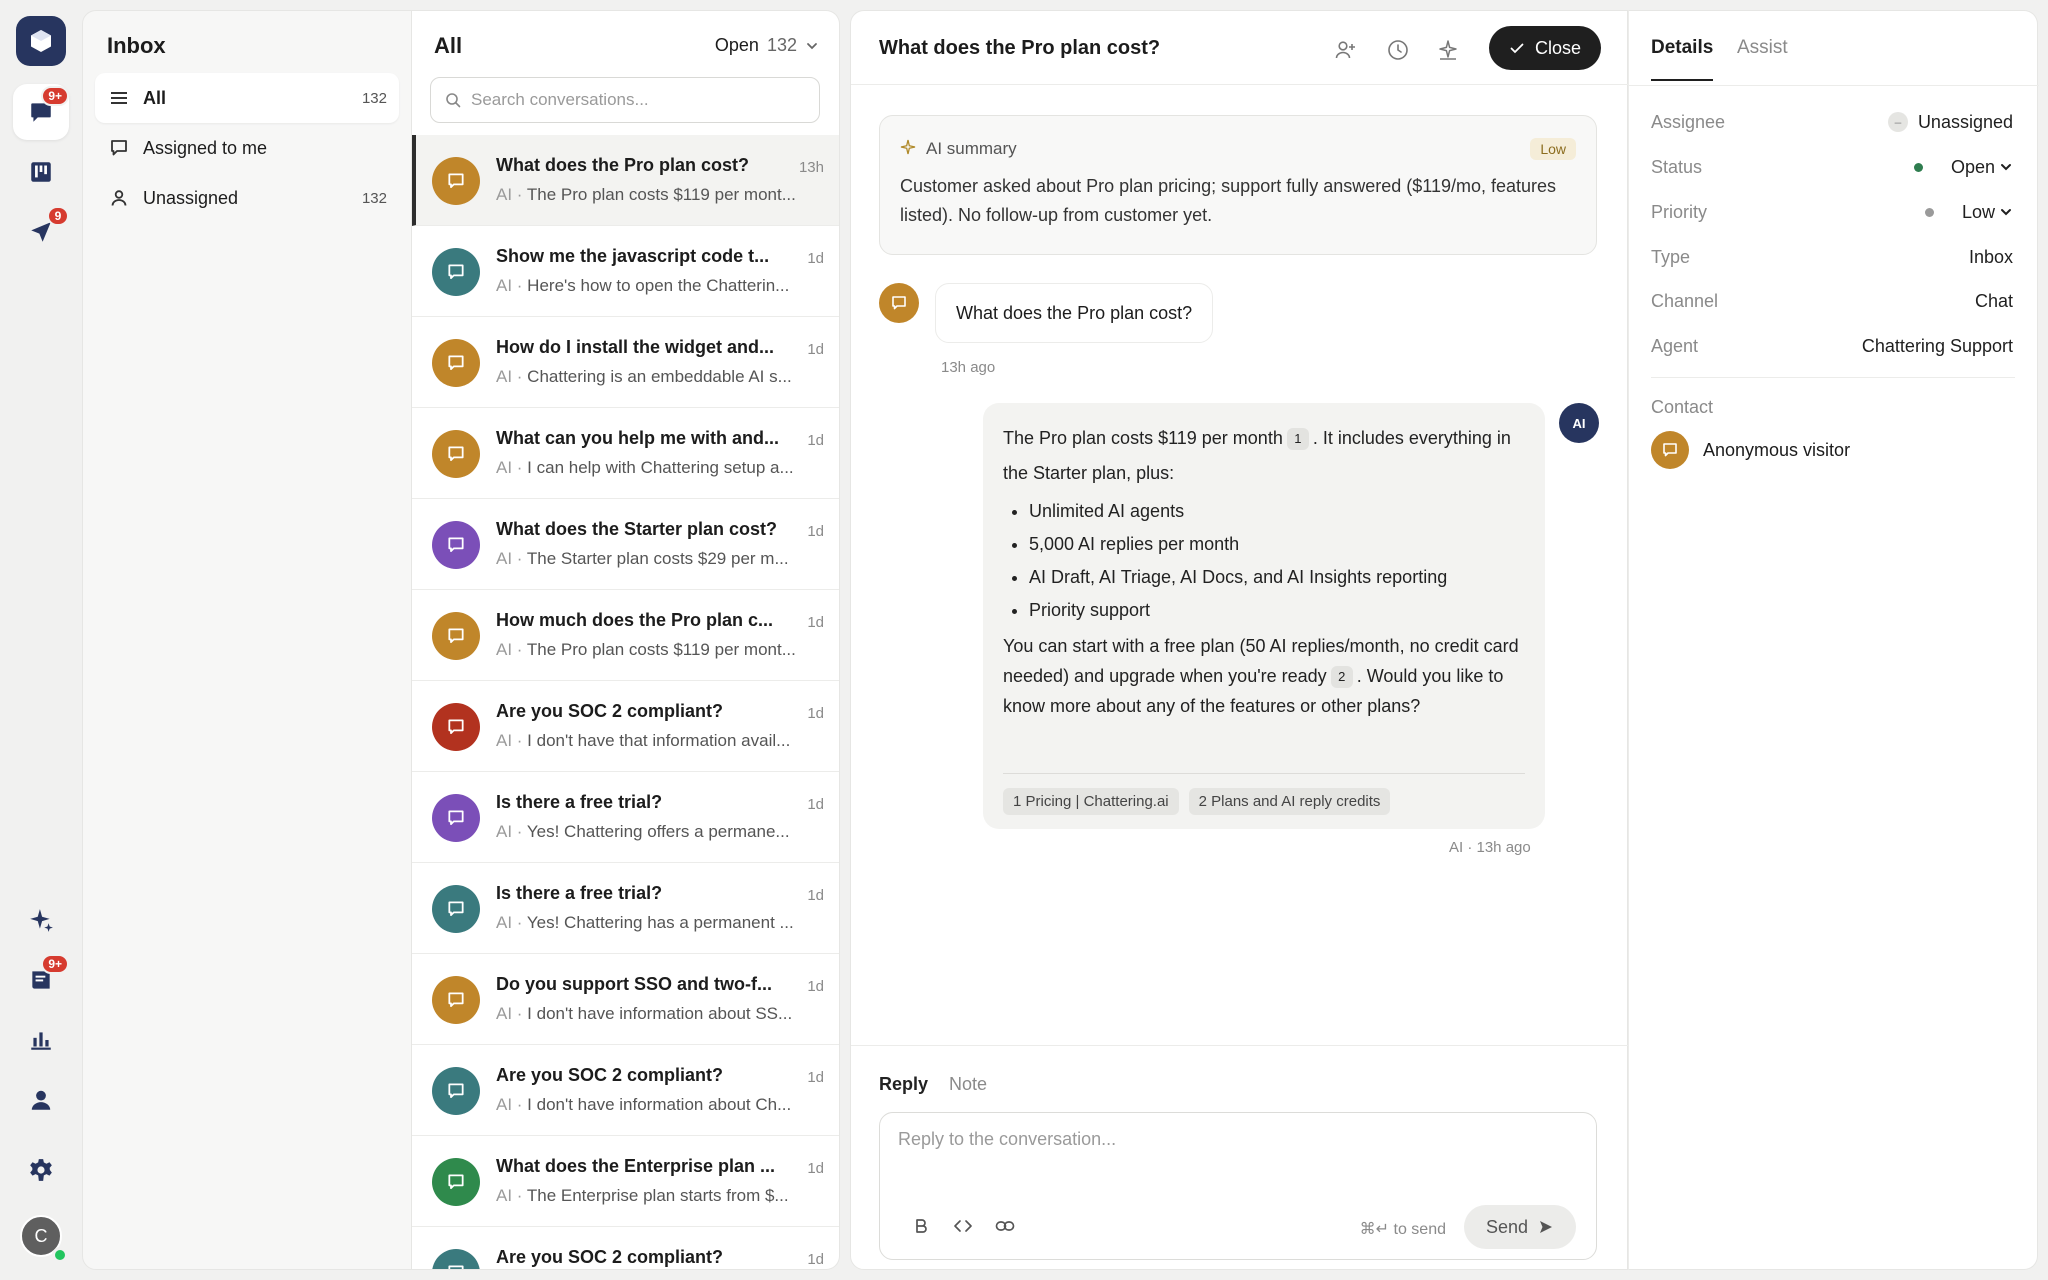  What do you see at coordinates (41, 1040) in the screenshot?
I see `rail-reports-button` at bounding box center [41, 1040].